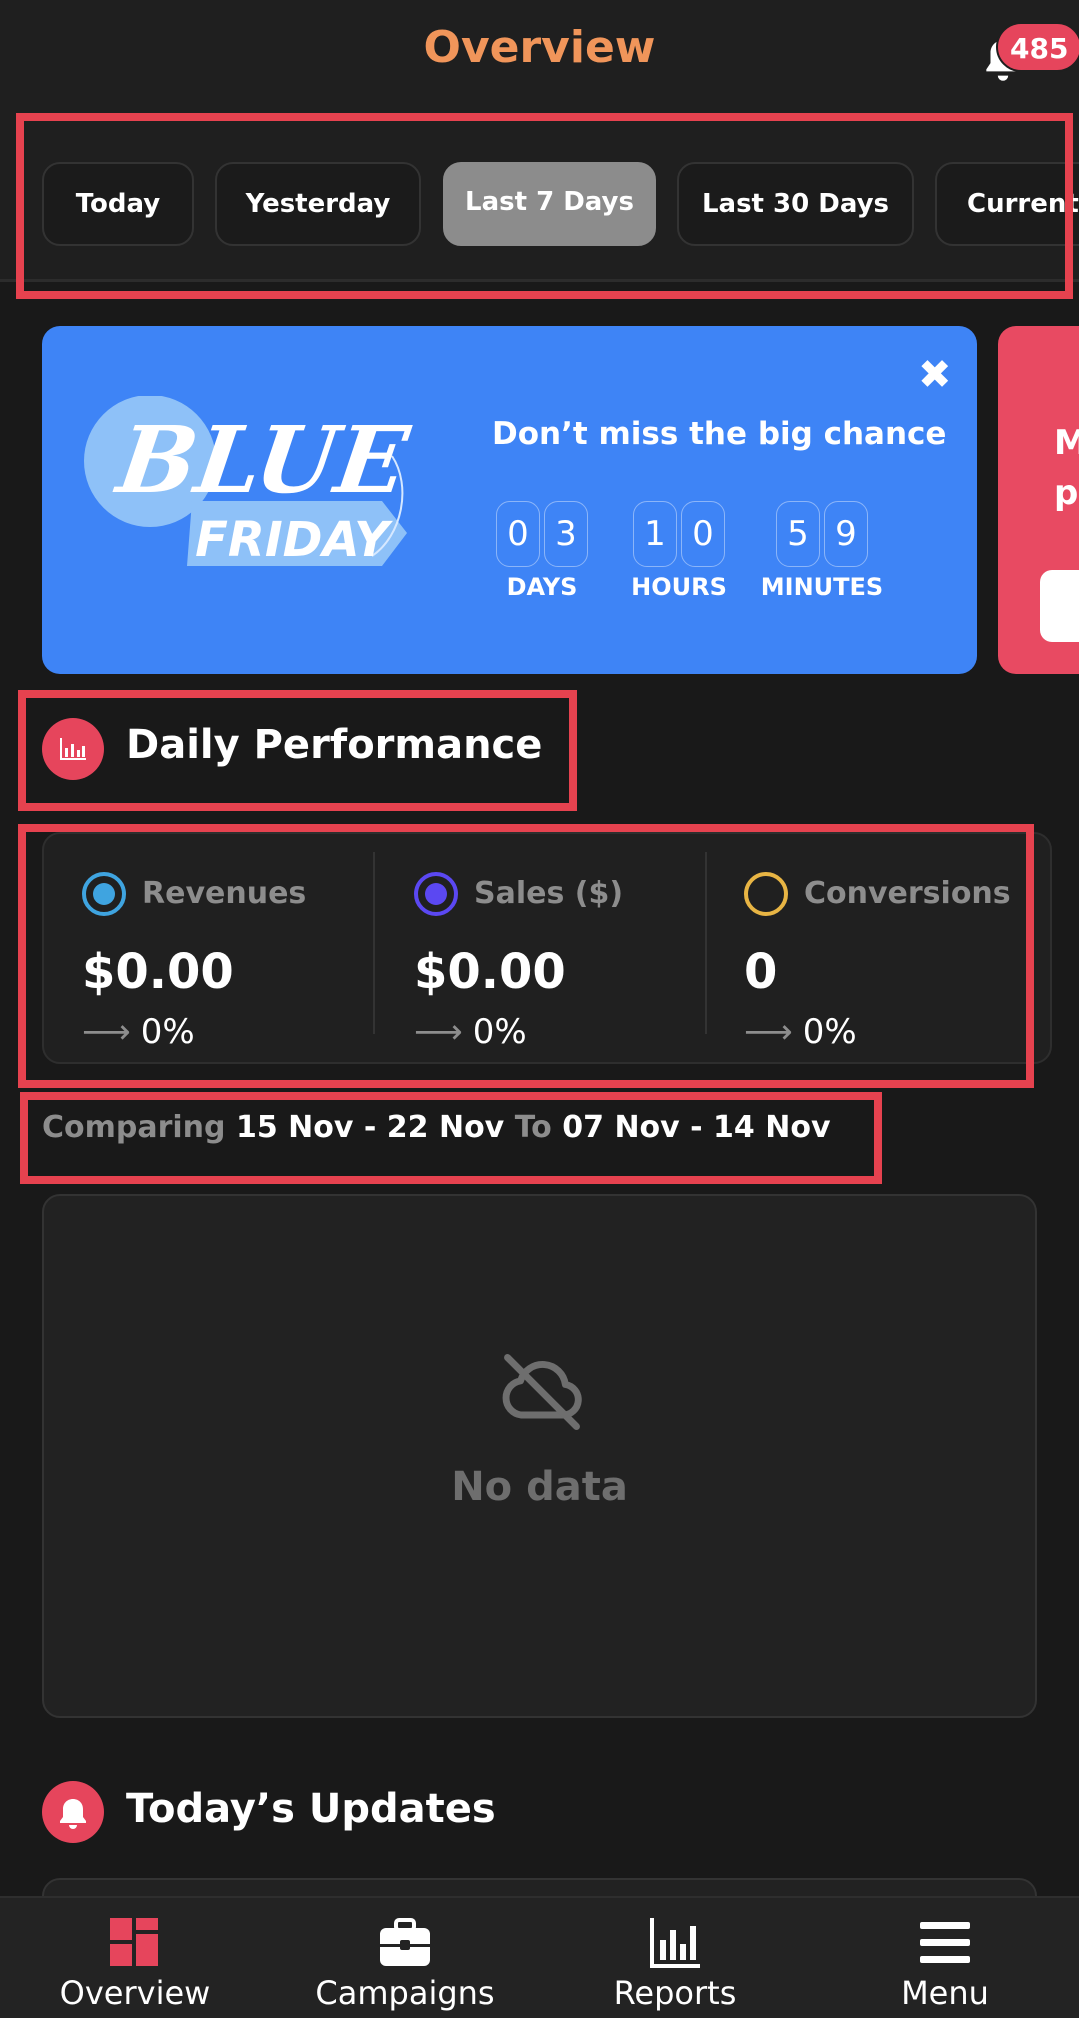 The height and width of the screenshot is (2018, 1079). I want to click on bar-chart-icon, so click(675, 1943).